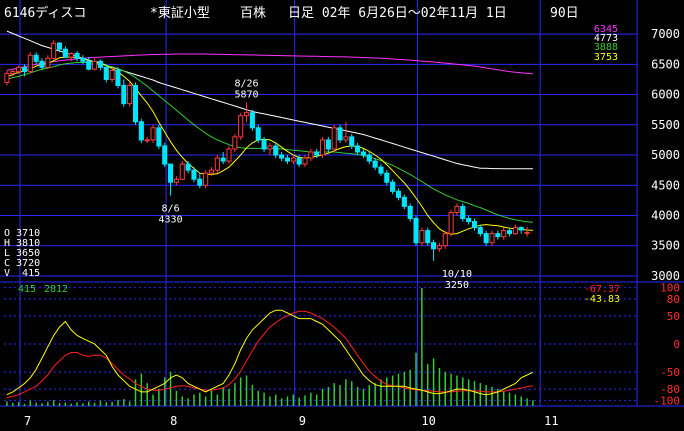 Image resolution: width=684 pixels, height=431 pixels. What do you see at coordinates (676, 344) in the screenshot?
I see `osc-tick-label: 0` at bounding box center [676, 344].